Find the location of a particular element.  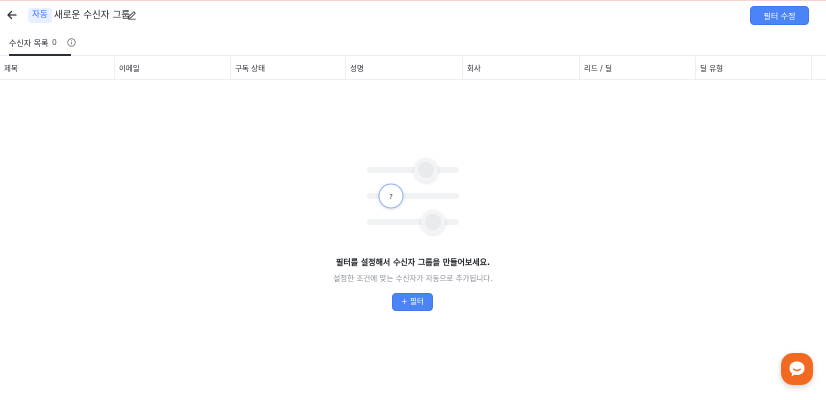

column-header-subscription: 구독 상태 is located at coordinates (288, 68).